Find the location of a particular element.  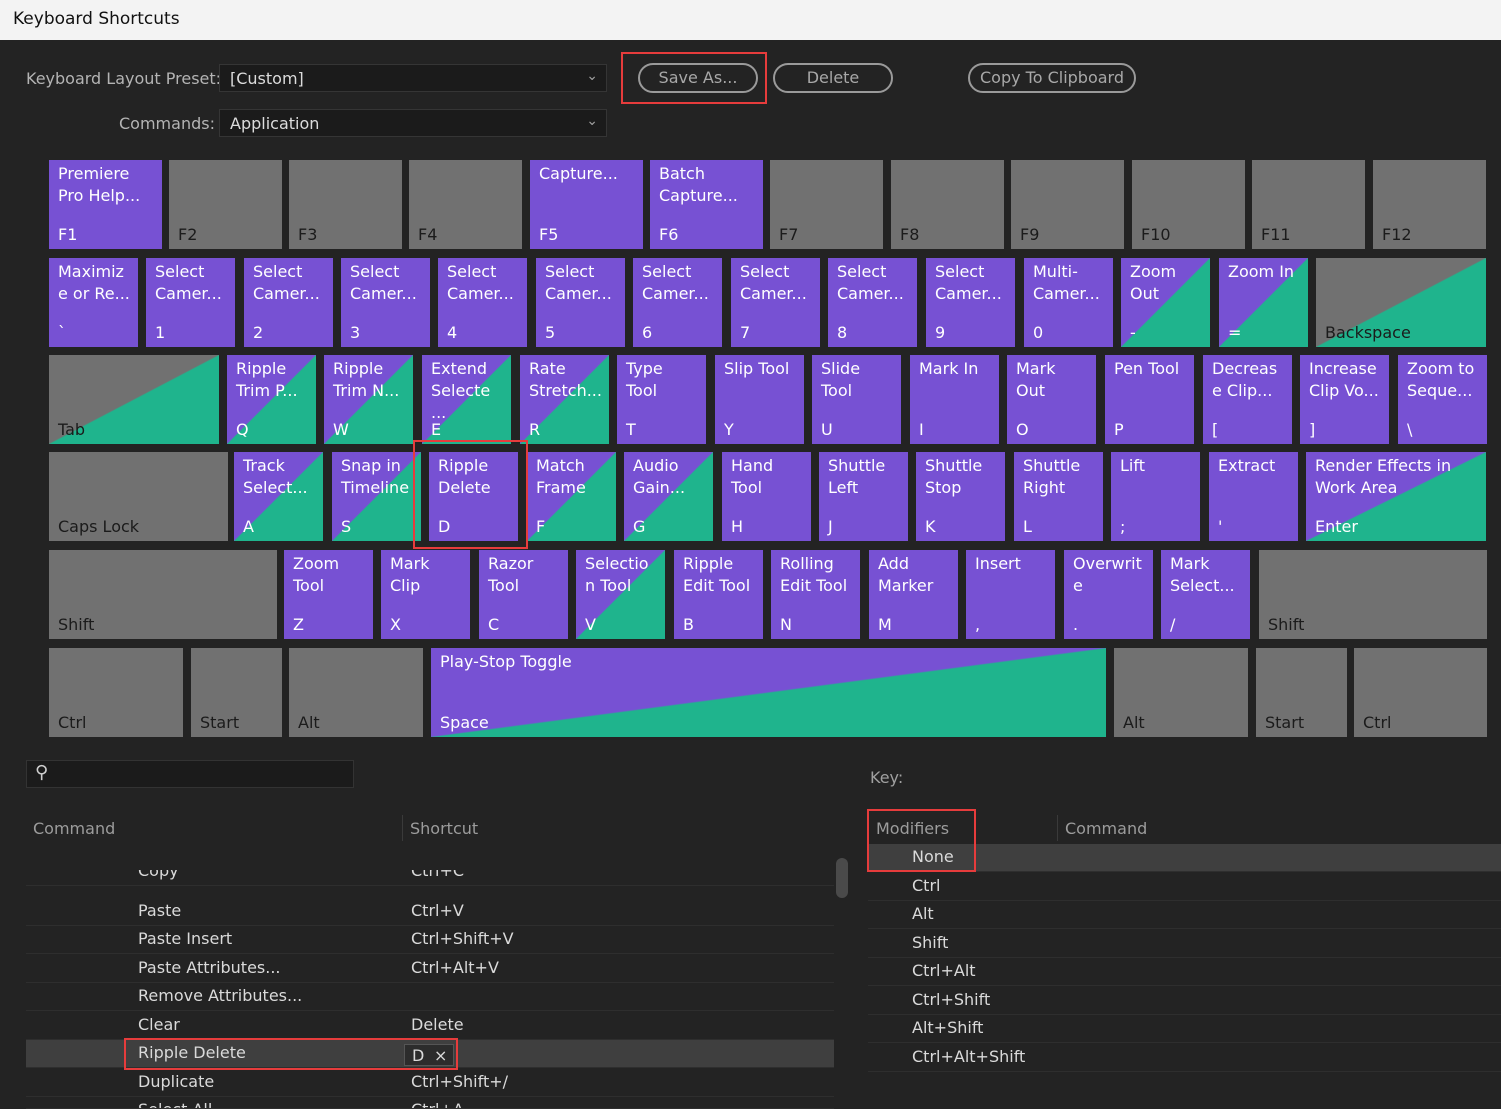

key-char: Multi- Camer... 0 is located at coordinates (1068, 302).